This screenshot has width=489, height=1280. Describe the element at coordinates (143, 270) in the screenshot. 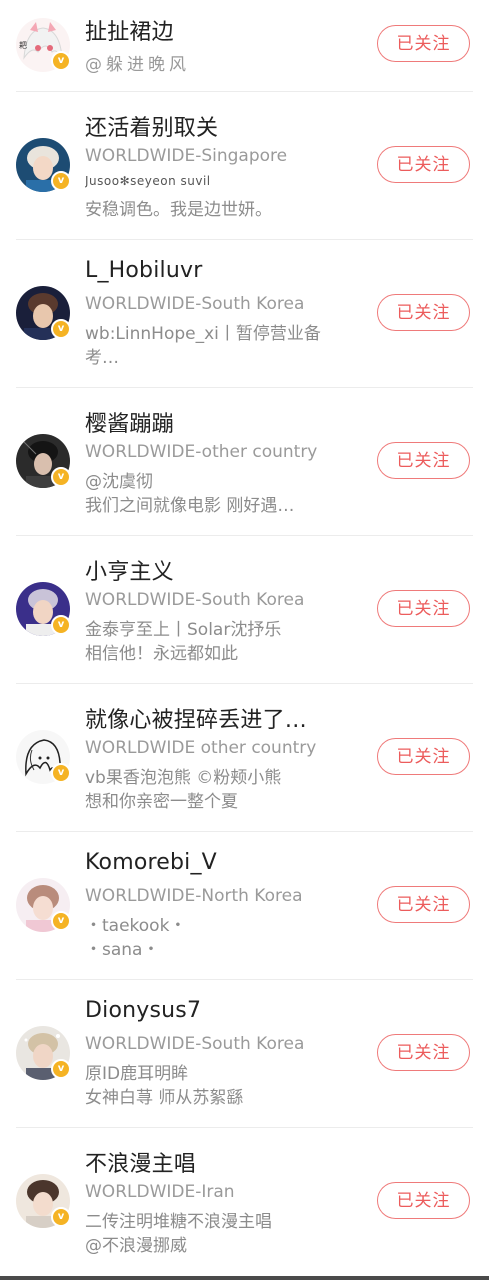

I see `user-name: L_Hobiluvr` at that location.